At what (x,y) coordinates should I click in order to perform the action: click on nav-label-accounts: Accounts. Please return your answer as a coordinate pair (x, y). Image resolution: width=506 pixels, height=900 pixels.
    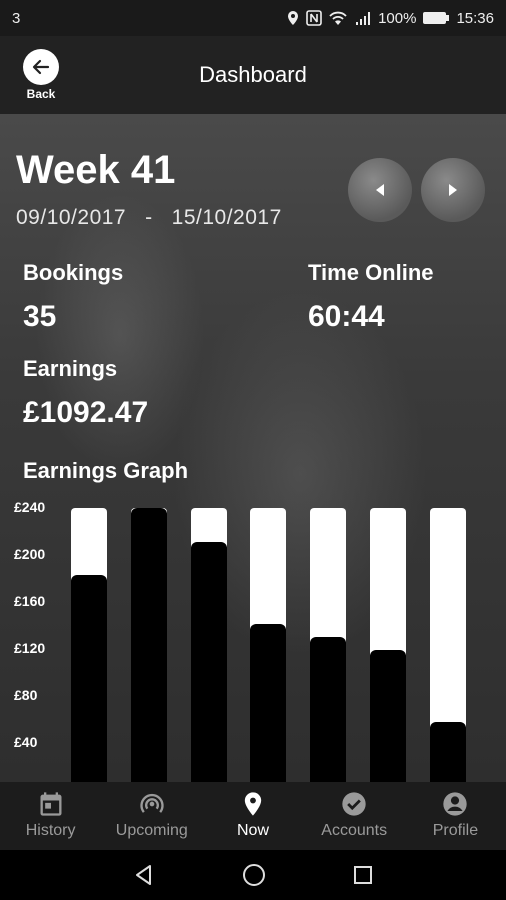
    Looking at the image, I should click on (354, 830).